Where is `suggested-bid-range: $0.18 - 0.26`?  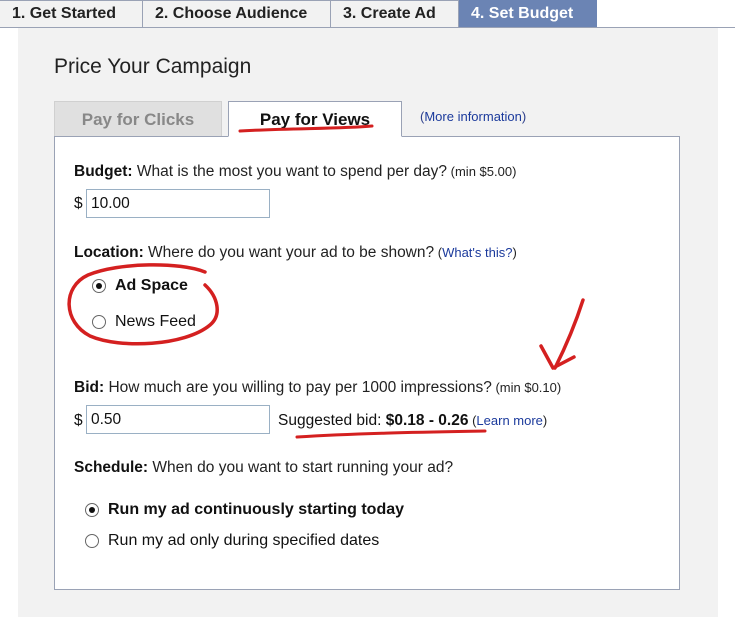
suggested-bid-range: $0.18 - 0.26 is located at coordinates (427, 420).